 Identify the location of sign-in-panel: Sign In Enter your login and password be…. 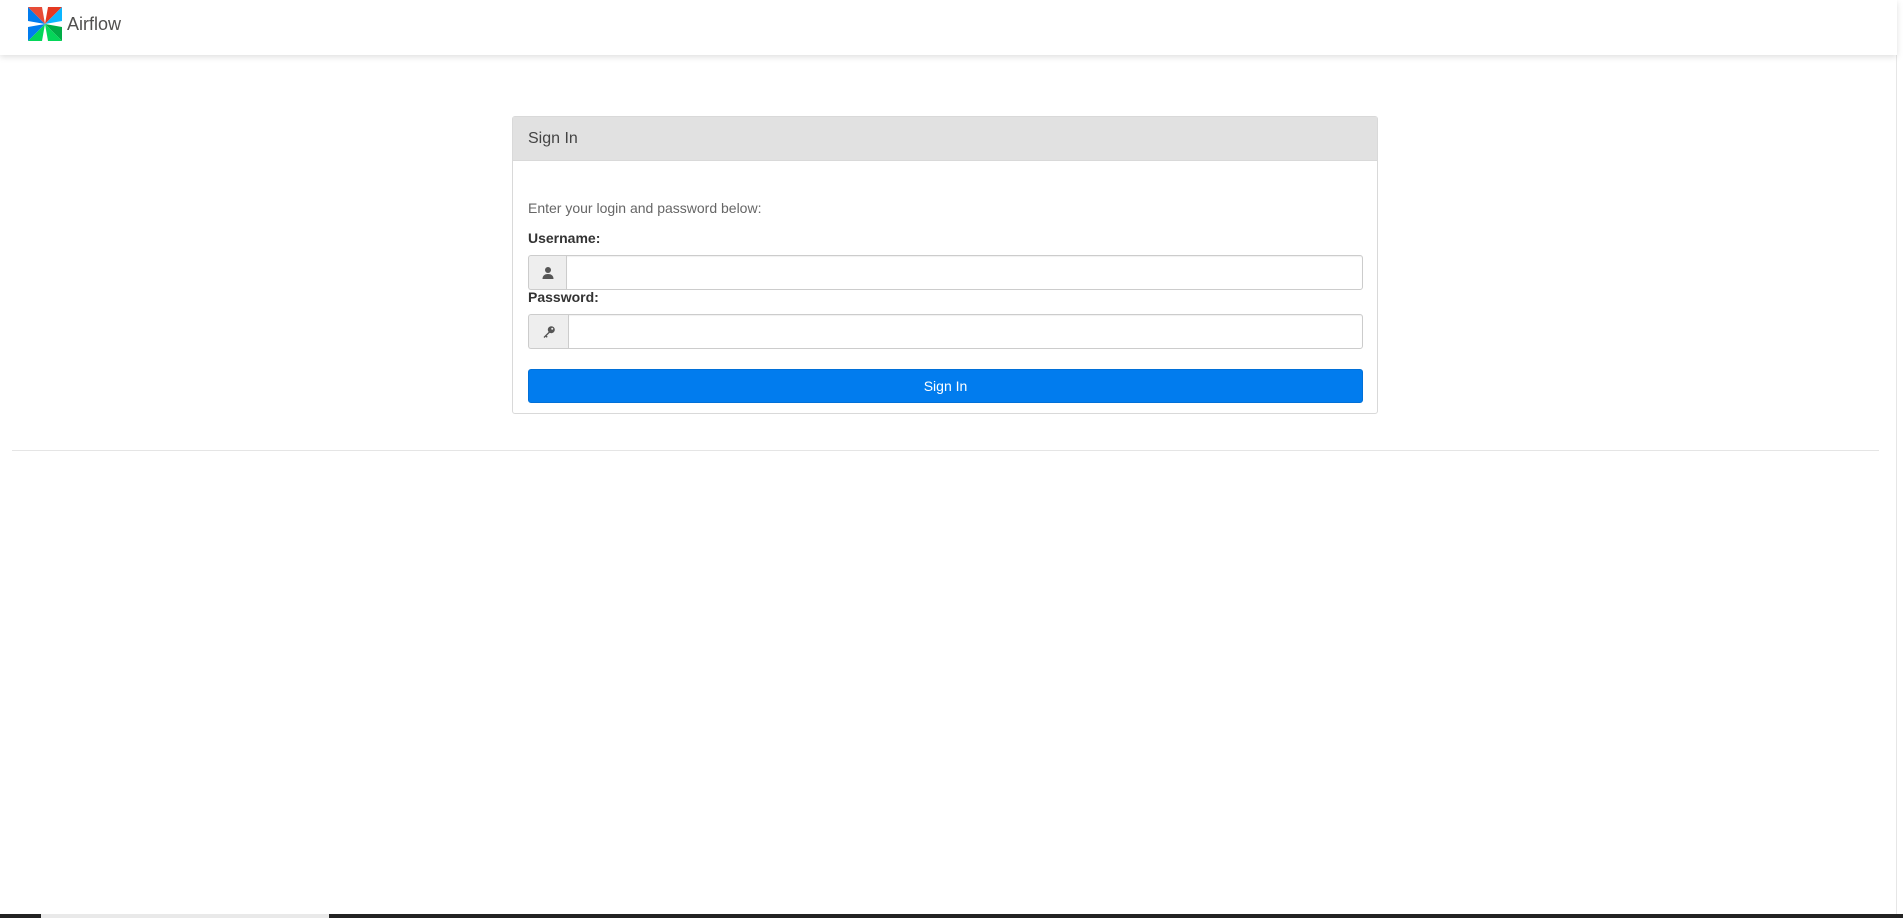
(945, 265).